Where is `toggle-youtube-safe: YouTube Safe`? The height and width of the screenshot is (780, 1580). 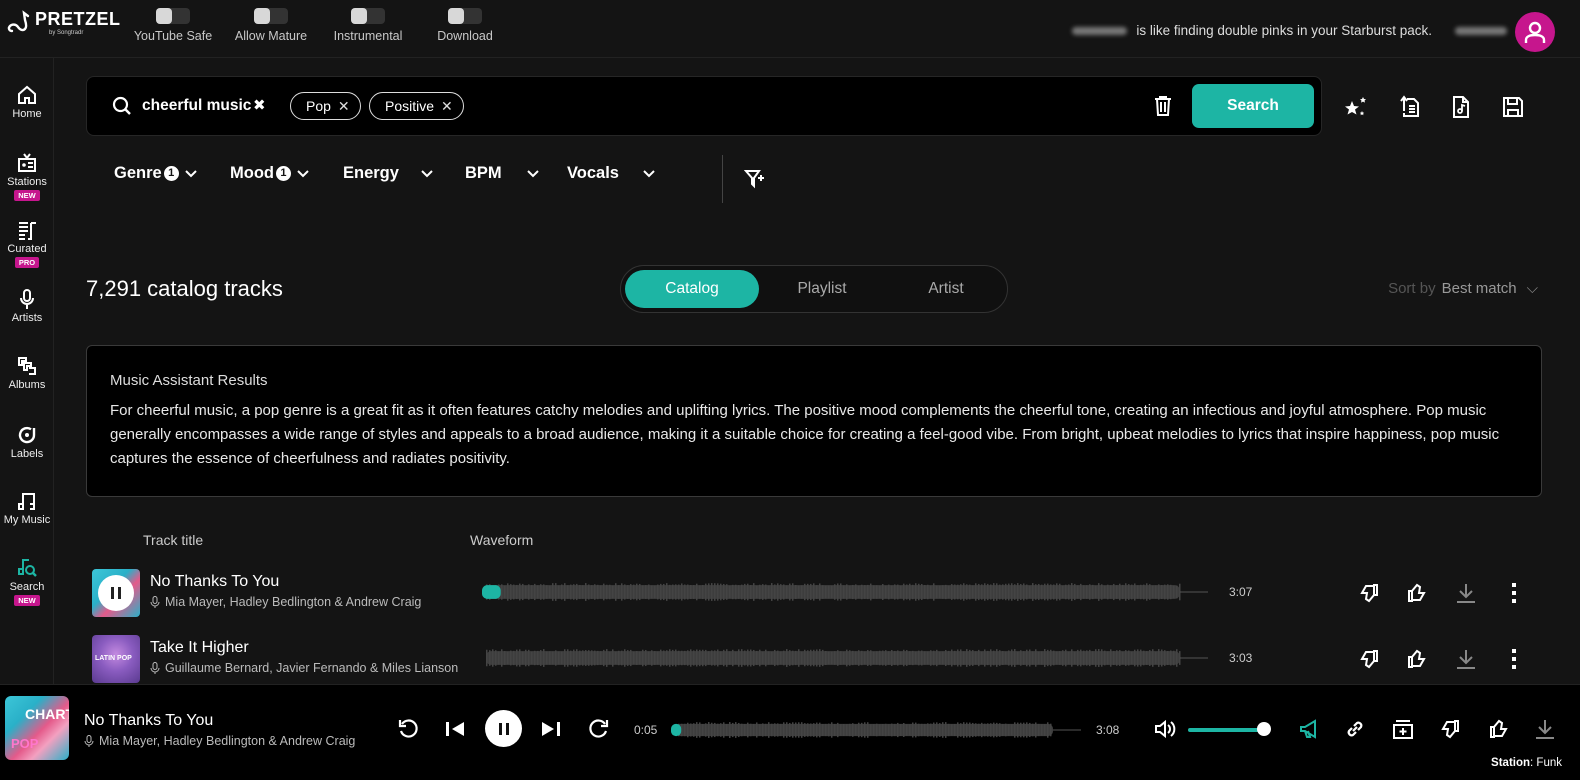 toggle-youtube-safe: YouTube Safe is located at coordinates (173, 25).